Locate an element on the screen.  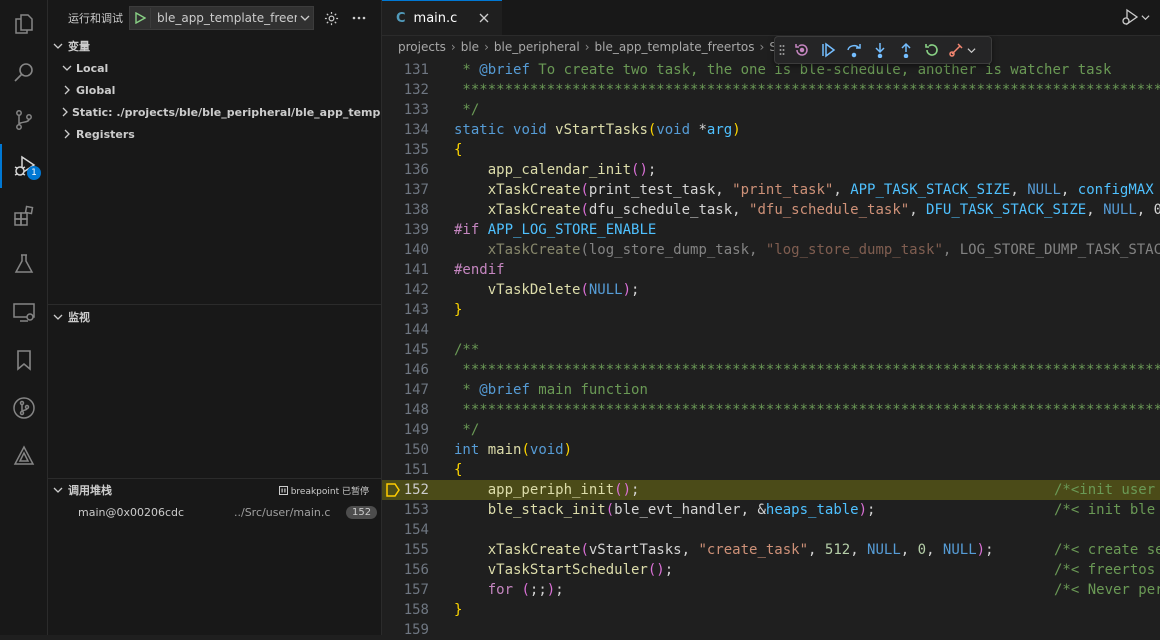
line-number: 139 is located at coordinates (409, 230).